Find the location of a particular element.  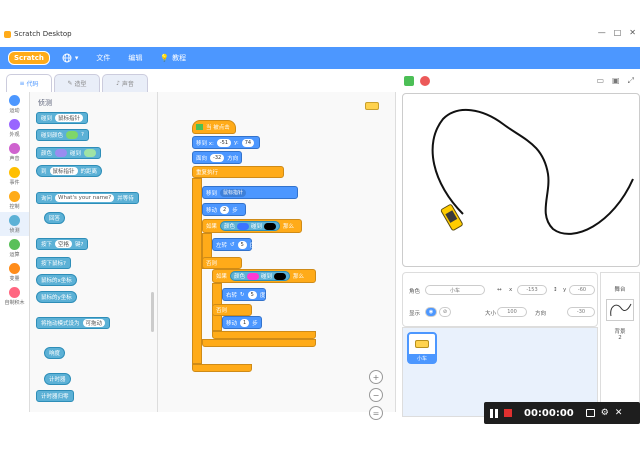

zoom-in-button: + is located at coordinates (376, 377).